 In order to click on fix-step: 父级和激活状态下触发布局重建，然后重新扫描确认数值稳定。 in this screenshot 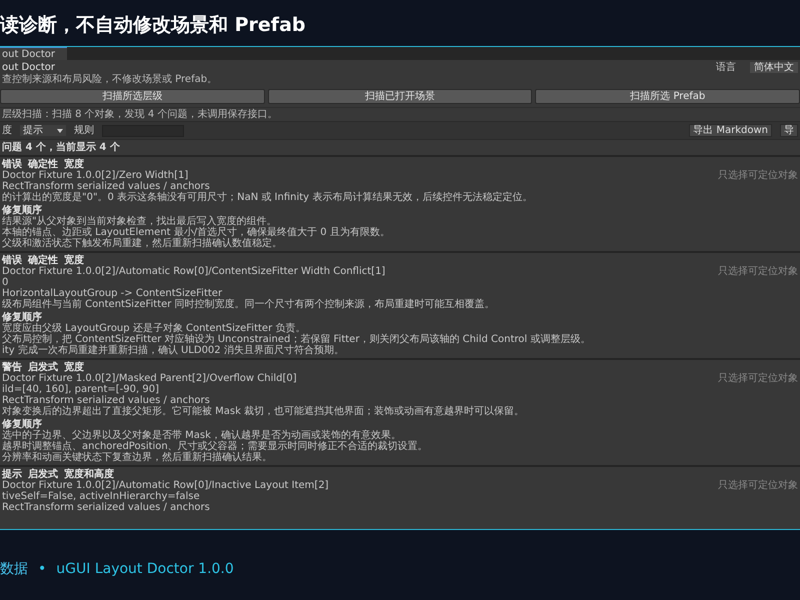, I will do `click(400, 243)`.